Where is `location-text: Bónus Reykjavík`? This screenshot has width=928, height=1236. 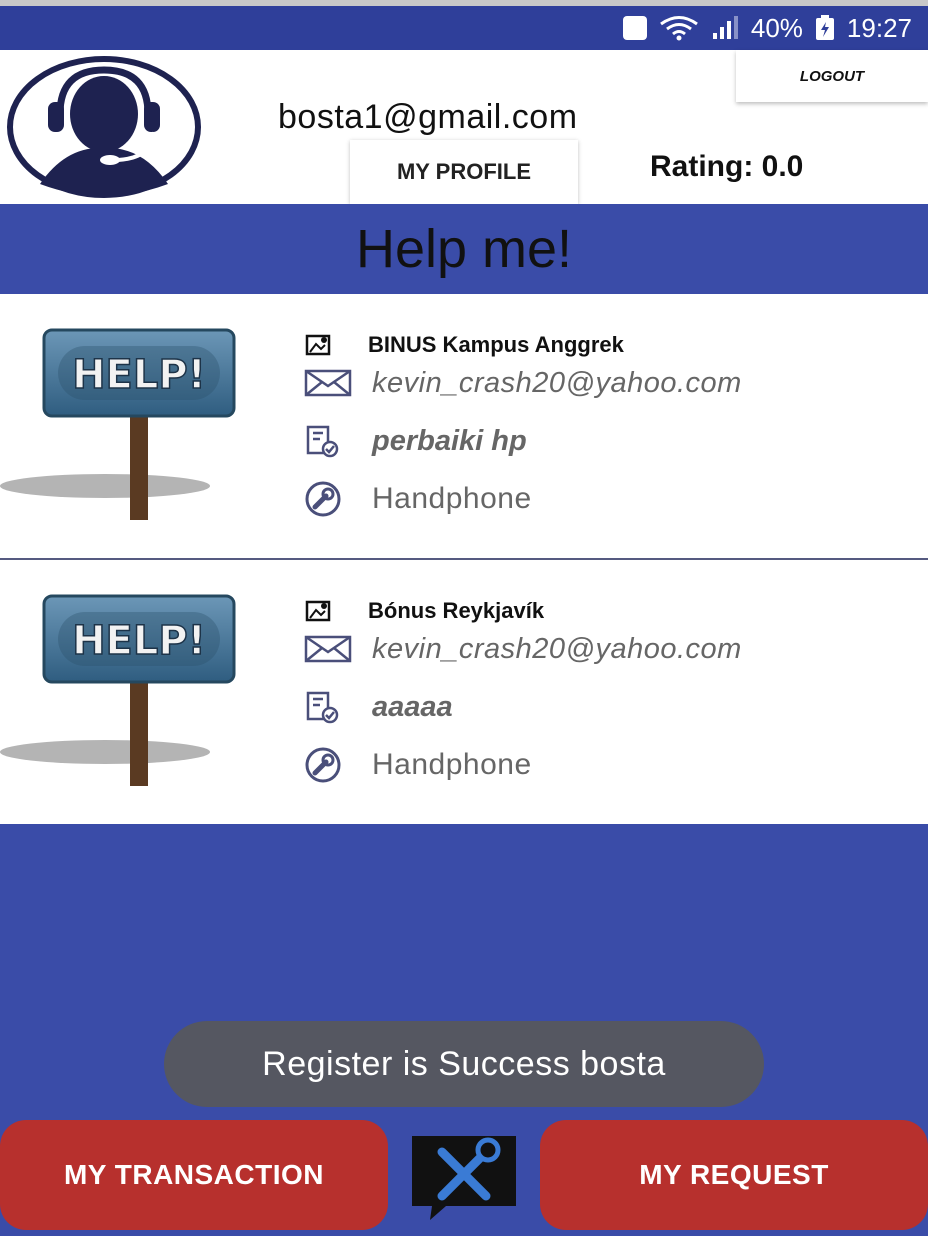
location-text: Bónus Reykjavík is located at coordinates (456, 610).